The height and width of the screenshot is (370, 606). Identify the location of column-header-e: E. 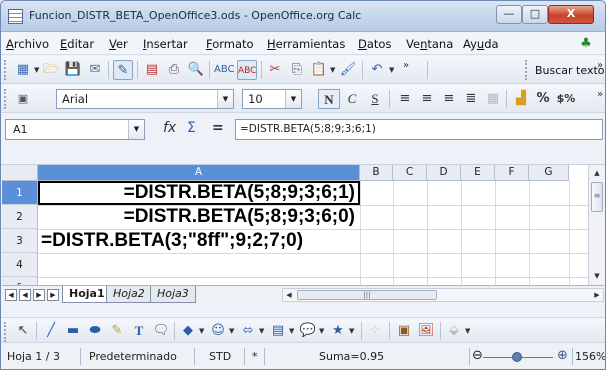
(478, 173).